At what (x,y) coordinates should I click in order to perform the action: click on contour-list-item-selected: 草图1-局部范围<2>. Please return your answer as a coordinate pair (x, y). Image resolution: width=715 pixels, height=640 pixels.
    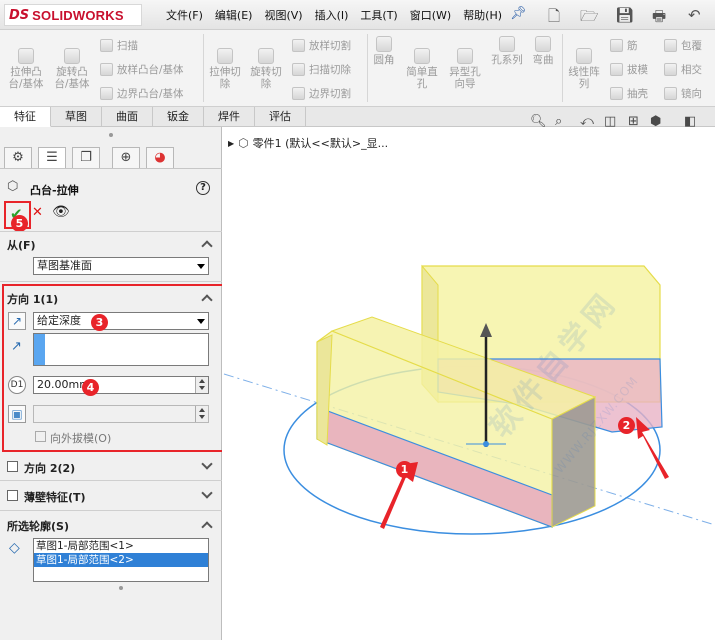
    Looking at the image, I should click on (121, 560).